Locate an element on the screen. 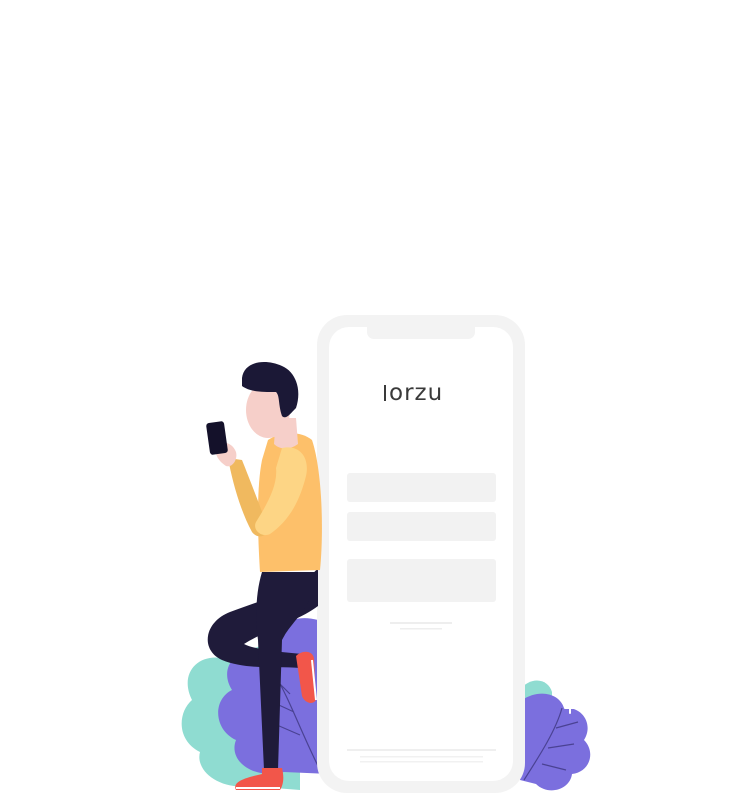 The width and height of the screenshot is (750, 806). leaf-purple-right is located at coordinates (555, 742).